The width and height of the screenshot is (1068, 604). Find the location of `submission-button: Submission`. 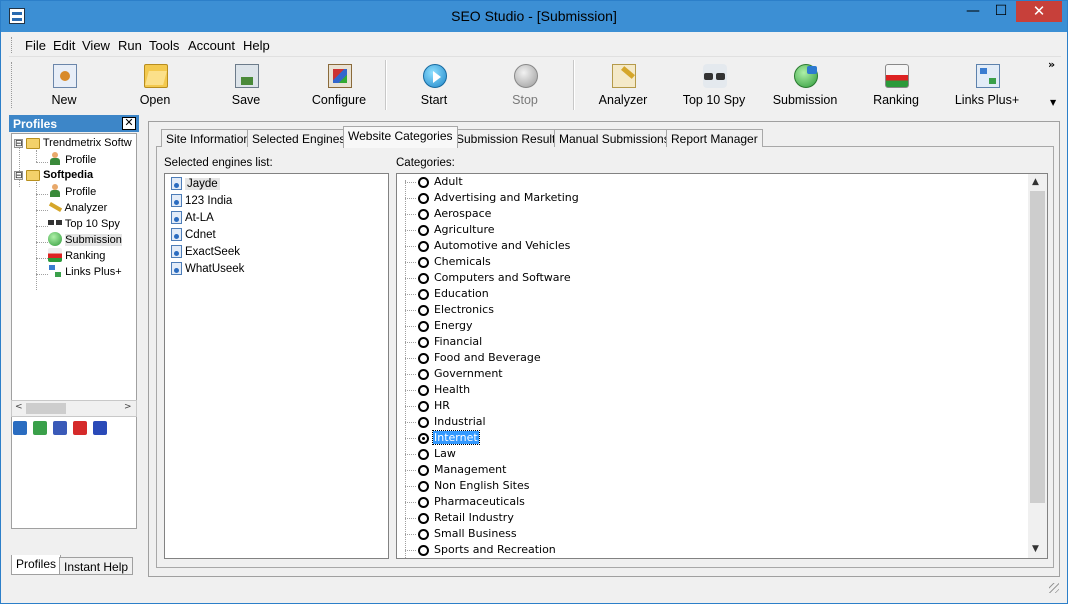

submission-button: Submission is located at coordinates (805, 85).